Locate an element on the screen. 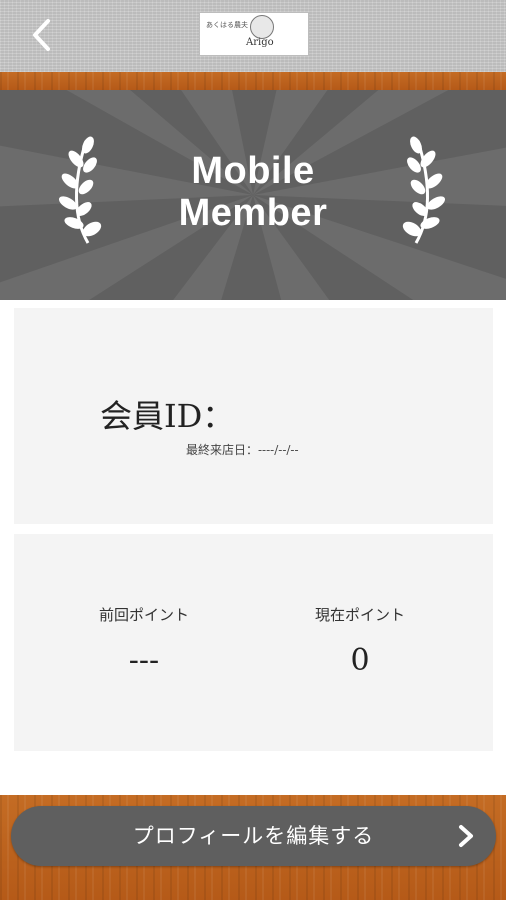  shop-logo: あくはる農夫 Arigo is located at coordinates (254, 34).